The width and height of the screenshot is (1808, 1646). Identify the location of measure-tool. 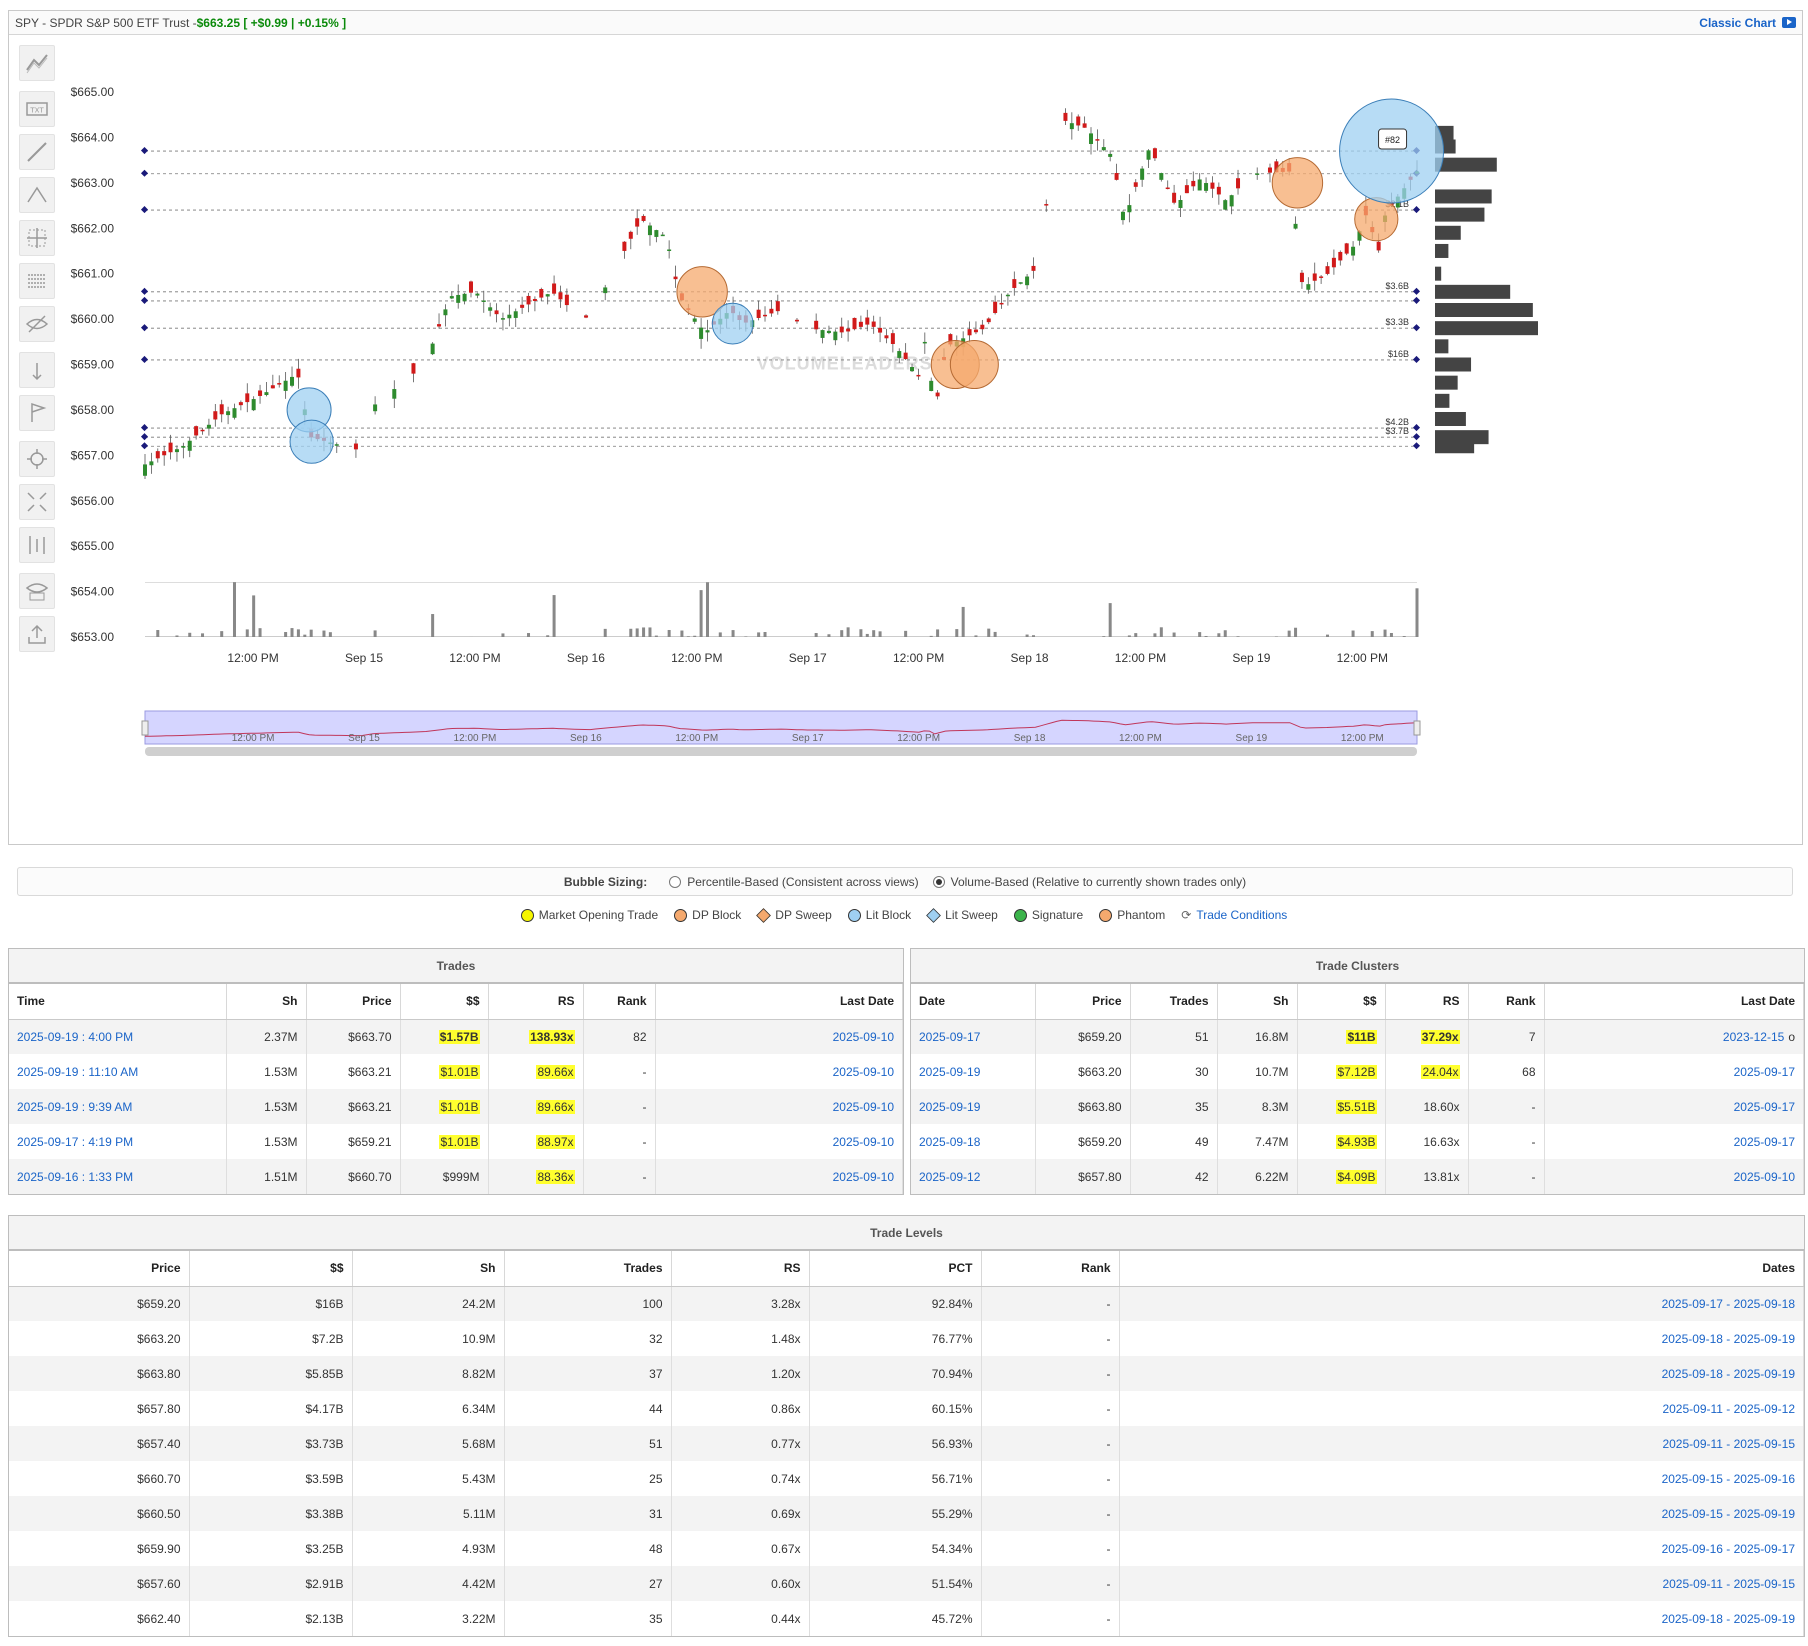
(37, 370).